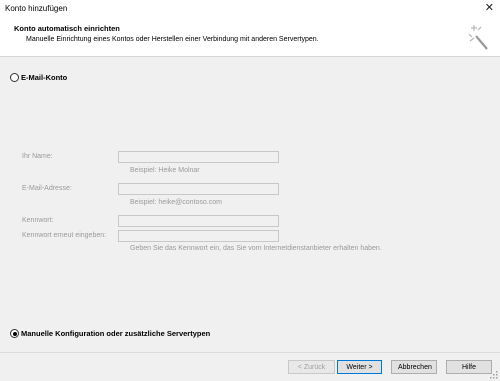 The height and width of the screenshot is (381, 500). Describe the element at coordinates (14, 333) in the screenshot. I see `manual-config-radio` at that location.